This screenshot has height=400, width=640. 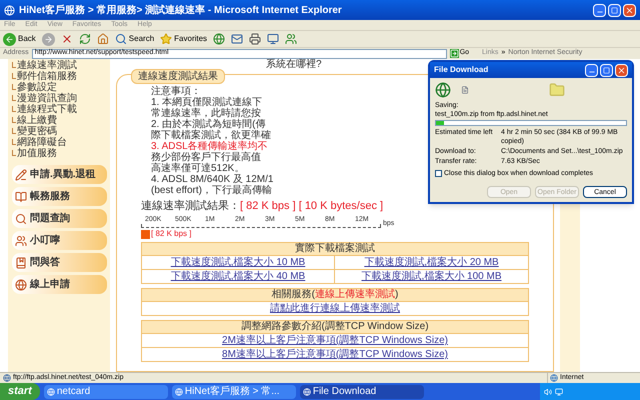 What do you see at coordinates (335, 308) in the screenshot?
I see `download-link: 請點此進行連線上傳速率測試` at bounding box center [335, 308].